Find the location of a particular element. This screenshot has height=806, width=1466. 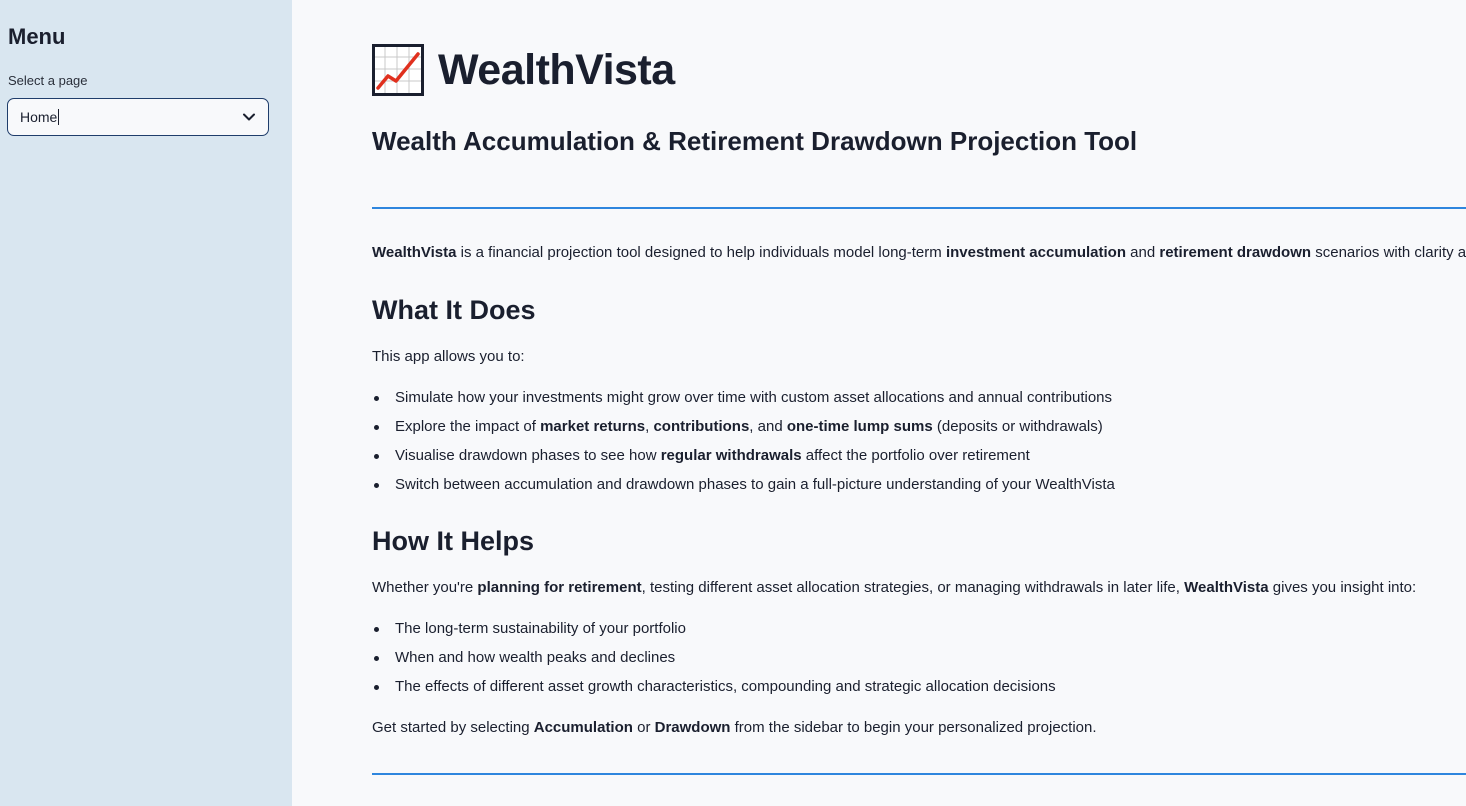

list-item: When and how wealth peaks and declines is located at coordinates (714, 663).